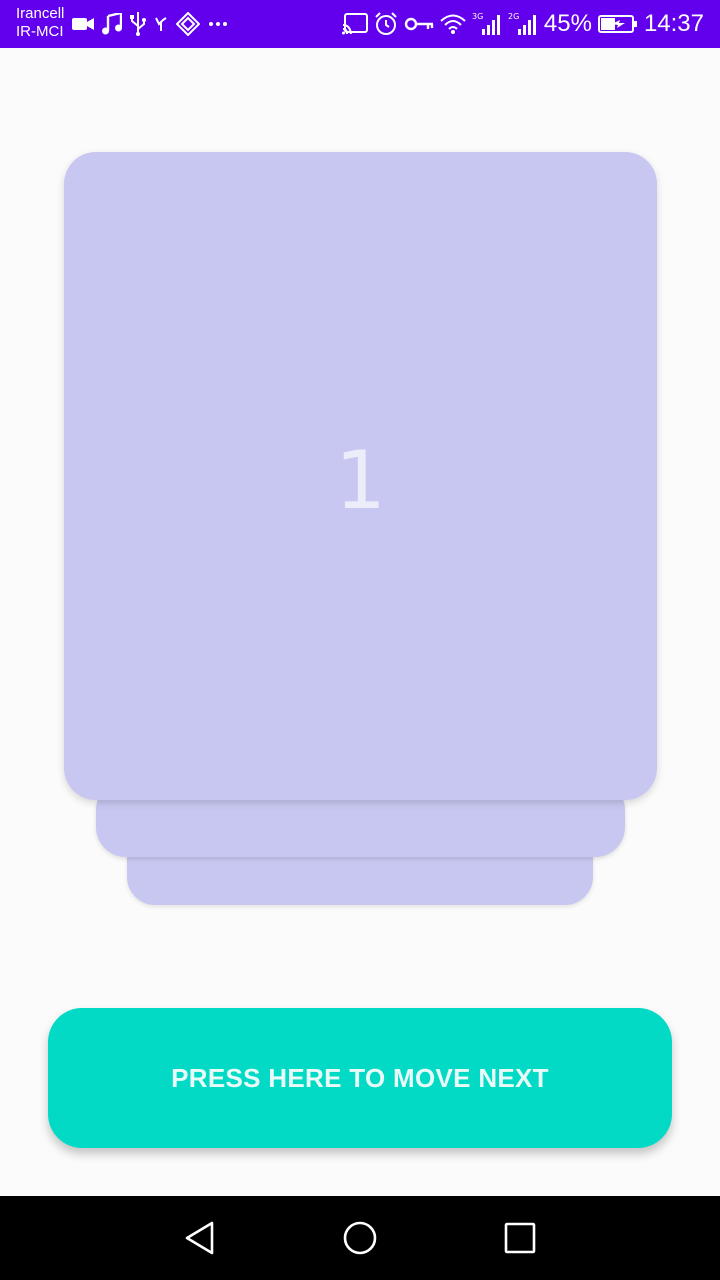 This screenshot has width=720, height=1280. Describe the element at coordinates (567, 23) in the screenshot. I see `battery-percent: 45%` at that location.